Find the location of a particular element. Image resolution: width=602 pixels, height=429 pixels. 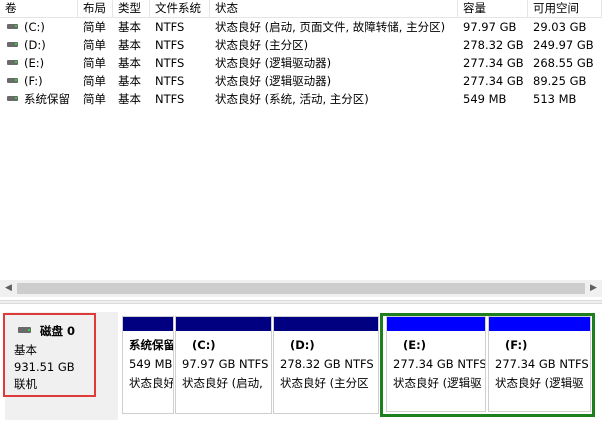

column-header-capacity: 容量 is located at coordinates (493, 8).